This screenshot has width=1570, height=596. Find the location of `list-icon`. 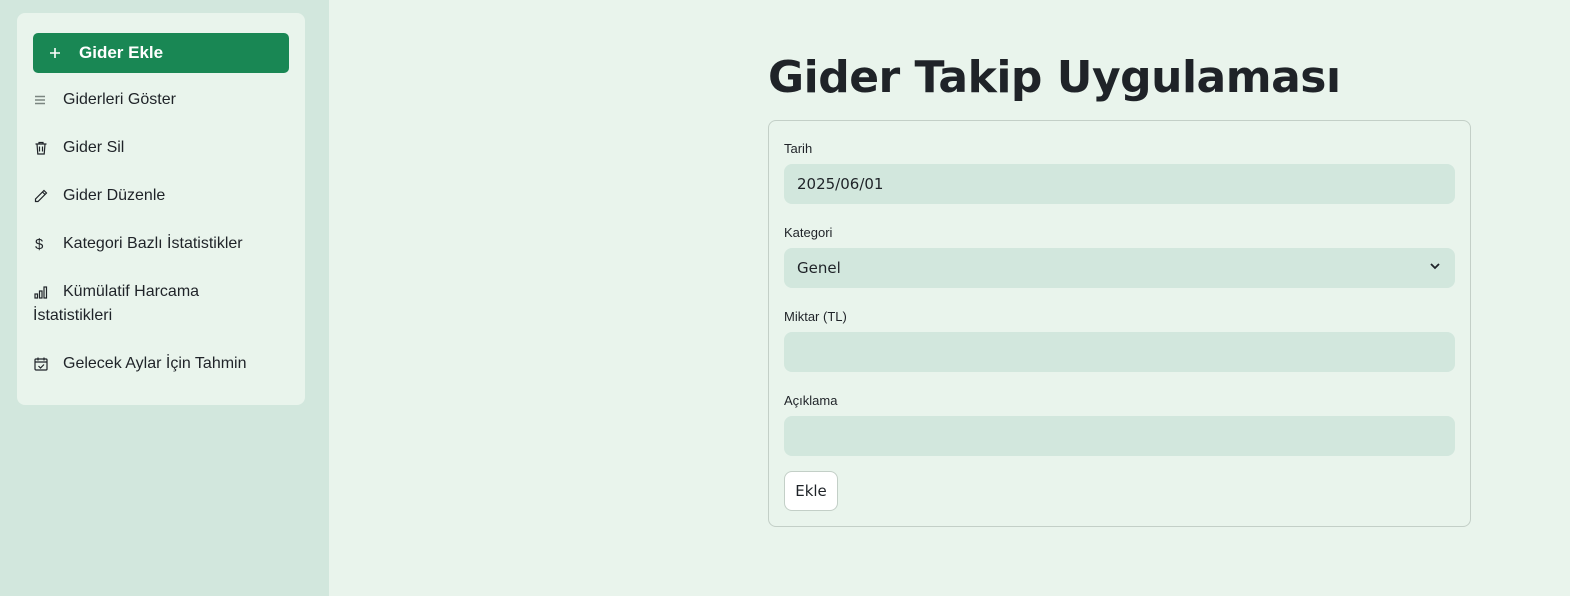

list-icon is located at coordinates (48, 100).